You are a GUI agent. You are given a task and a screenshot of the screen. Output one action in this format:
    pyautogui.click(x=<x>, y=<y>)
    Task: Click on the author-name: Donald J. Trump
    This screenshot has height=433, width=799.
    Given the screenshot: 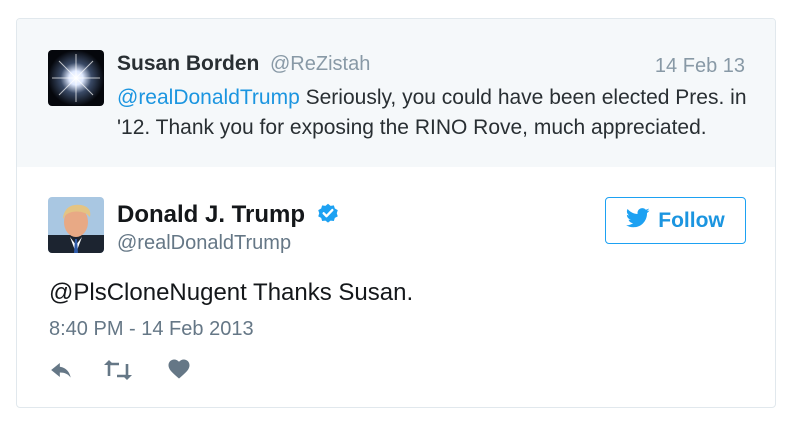 What is the action you would take?
    pyautogui.click(x=211, y=215)
    